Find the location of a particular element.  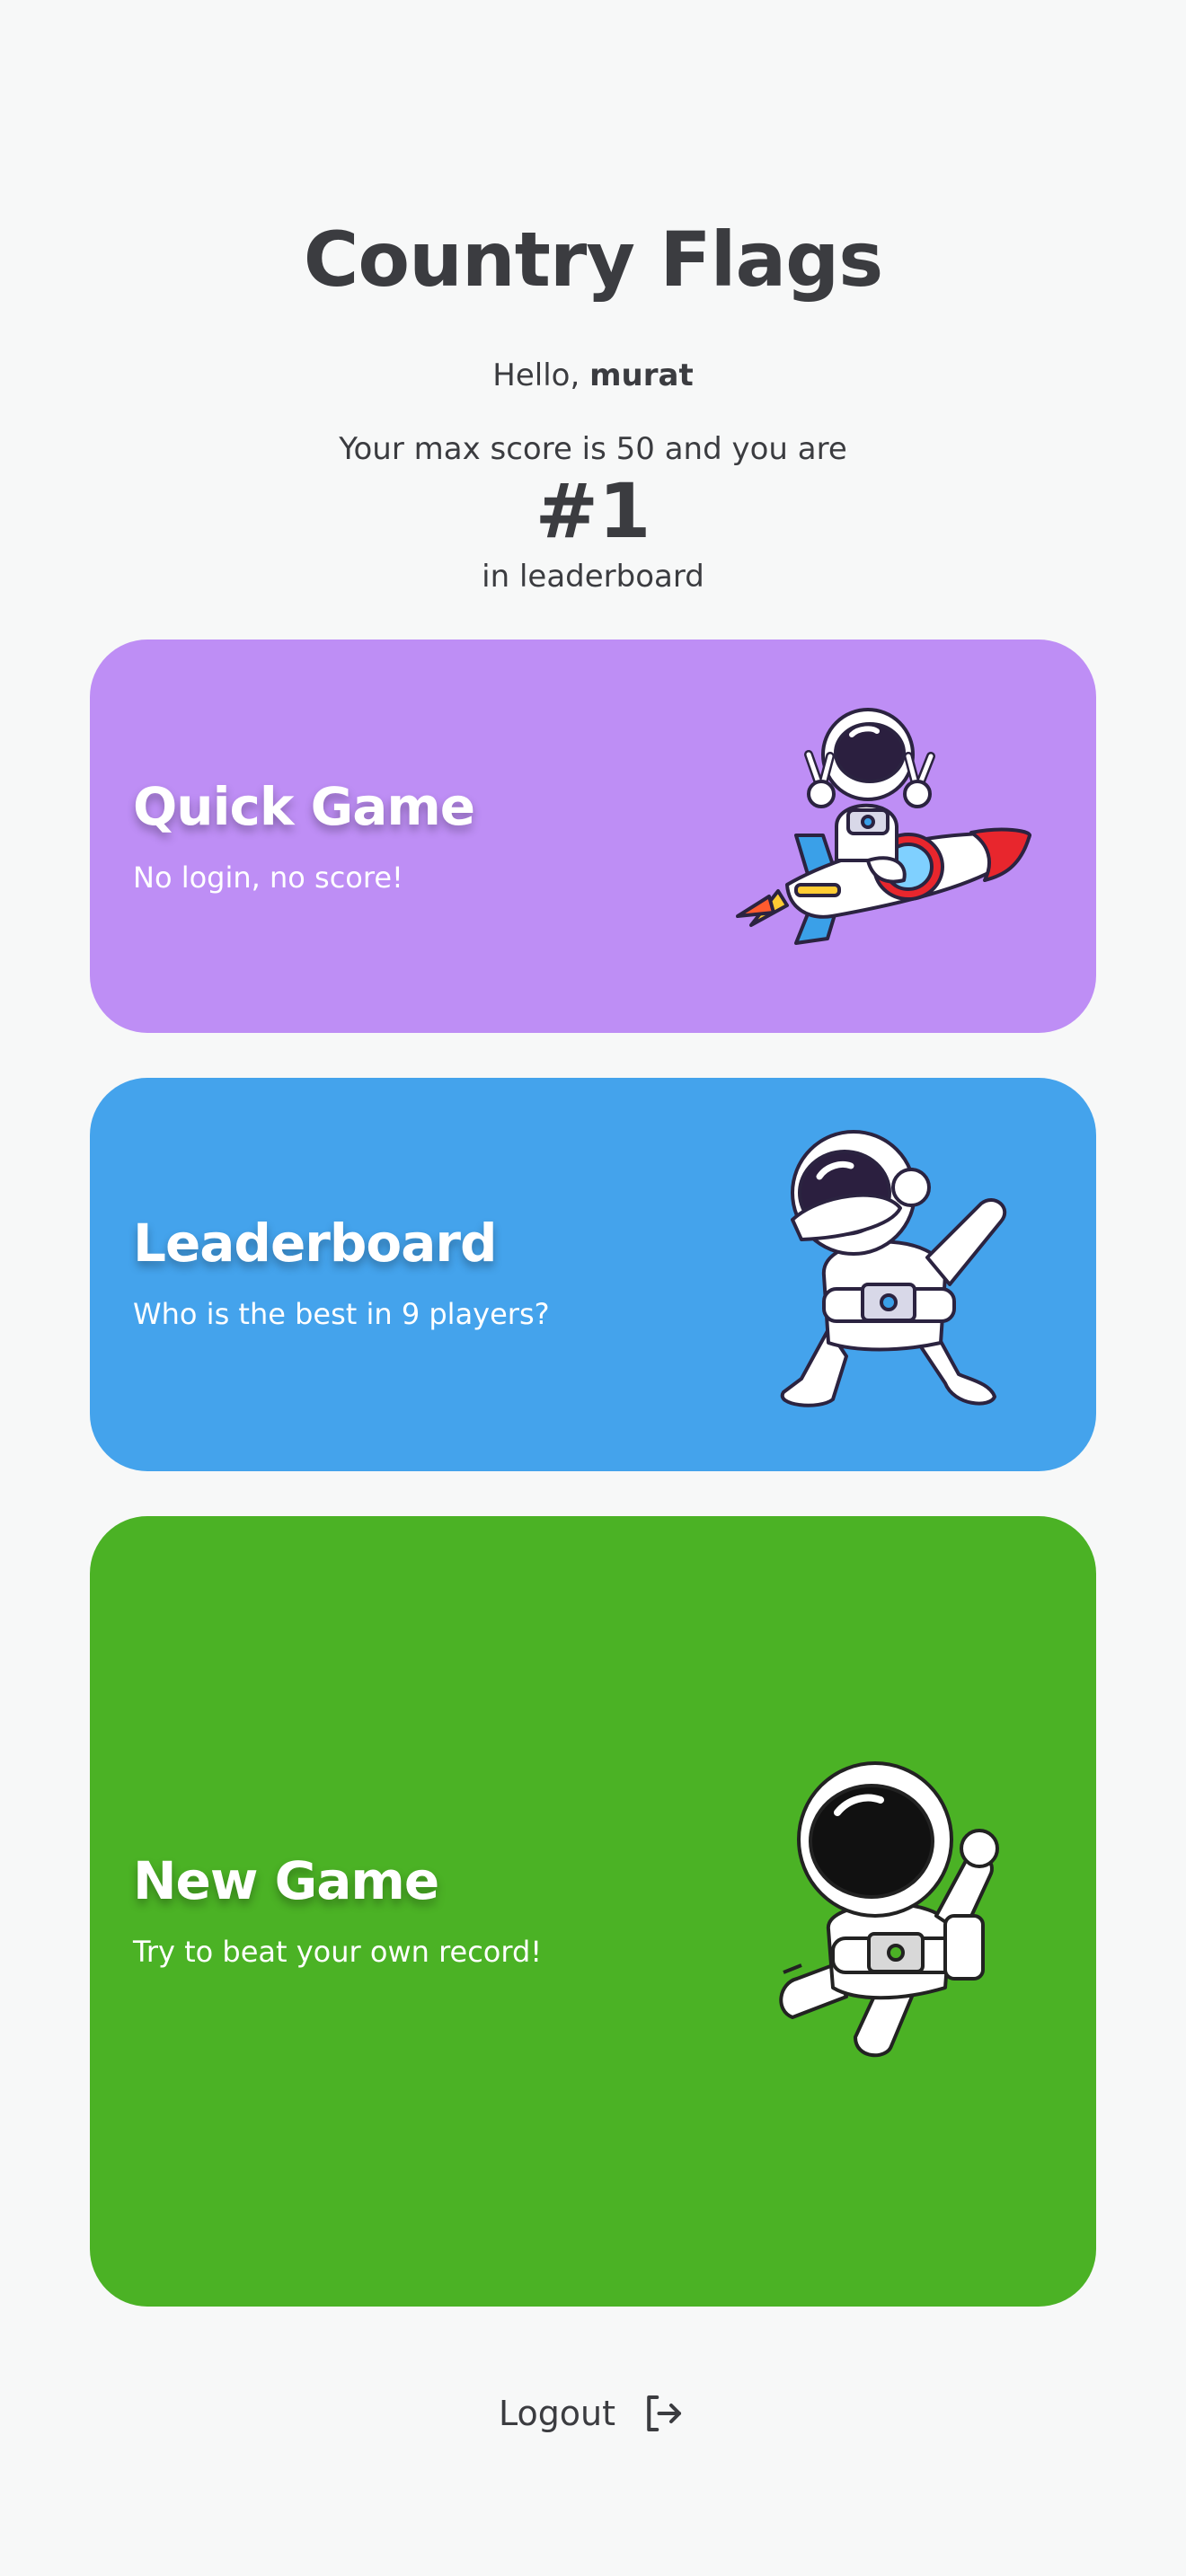

logout-button: Logout is located at coordinates (593, 2413).